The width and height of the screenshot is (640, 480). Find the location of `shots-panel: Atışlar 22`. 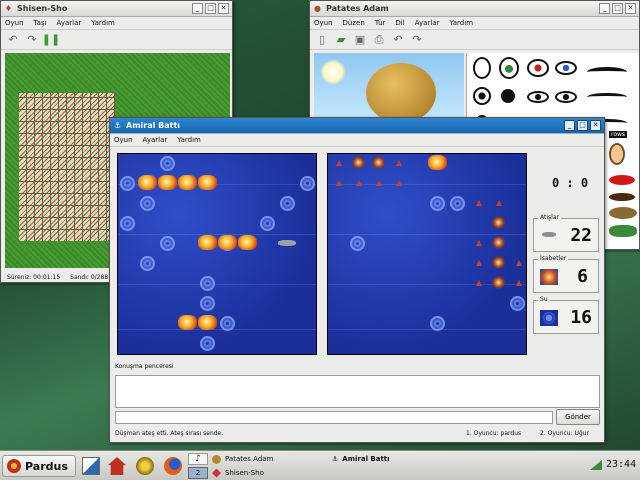

shots-panel: Atışlar 22 is located at coordinates (566, 233).